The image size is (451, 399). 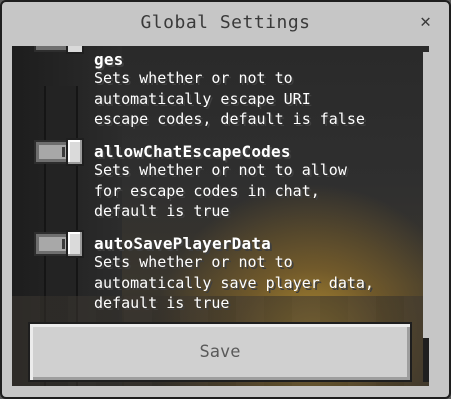 What do you see at coordinates (225, 22) in the screenshot?
I see `dialog-title: Global Settings` at bounding box center [225, 22].